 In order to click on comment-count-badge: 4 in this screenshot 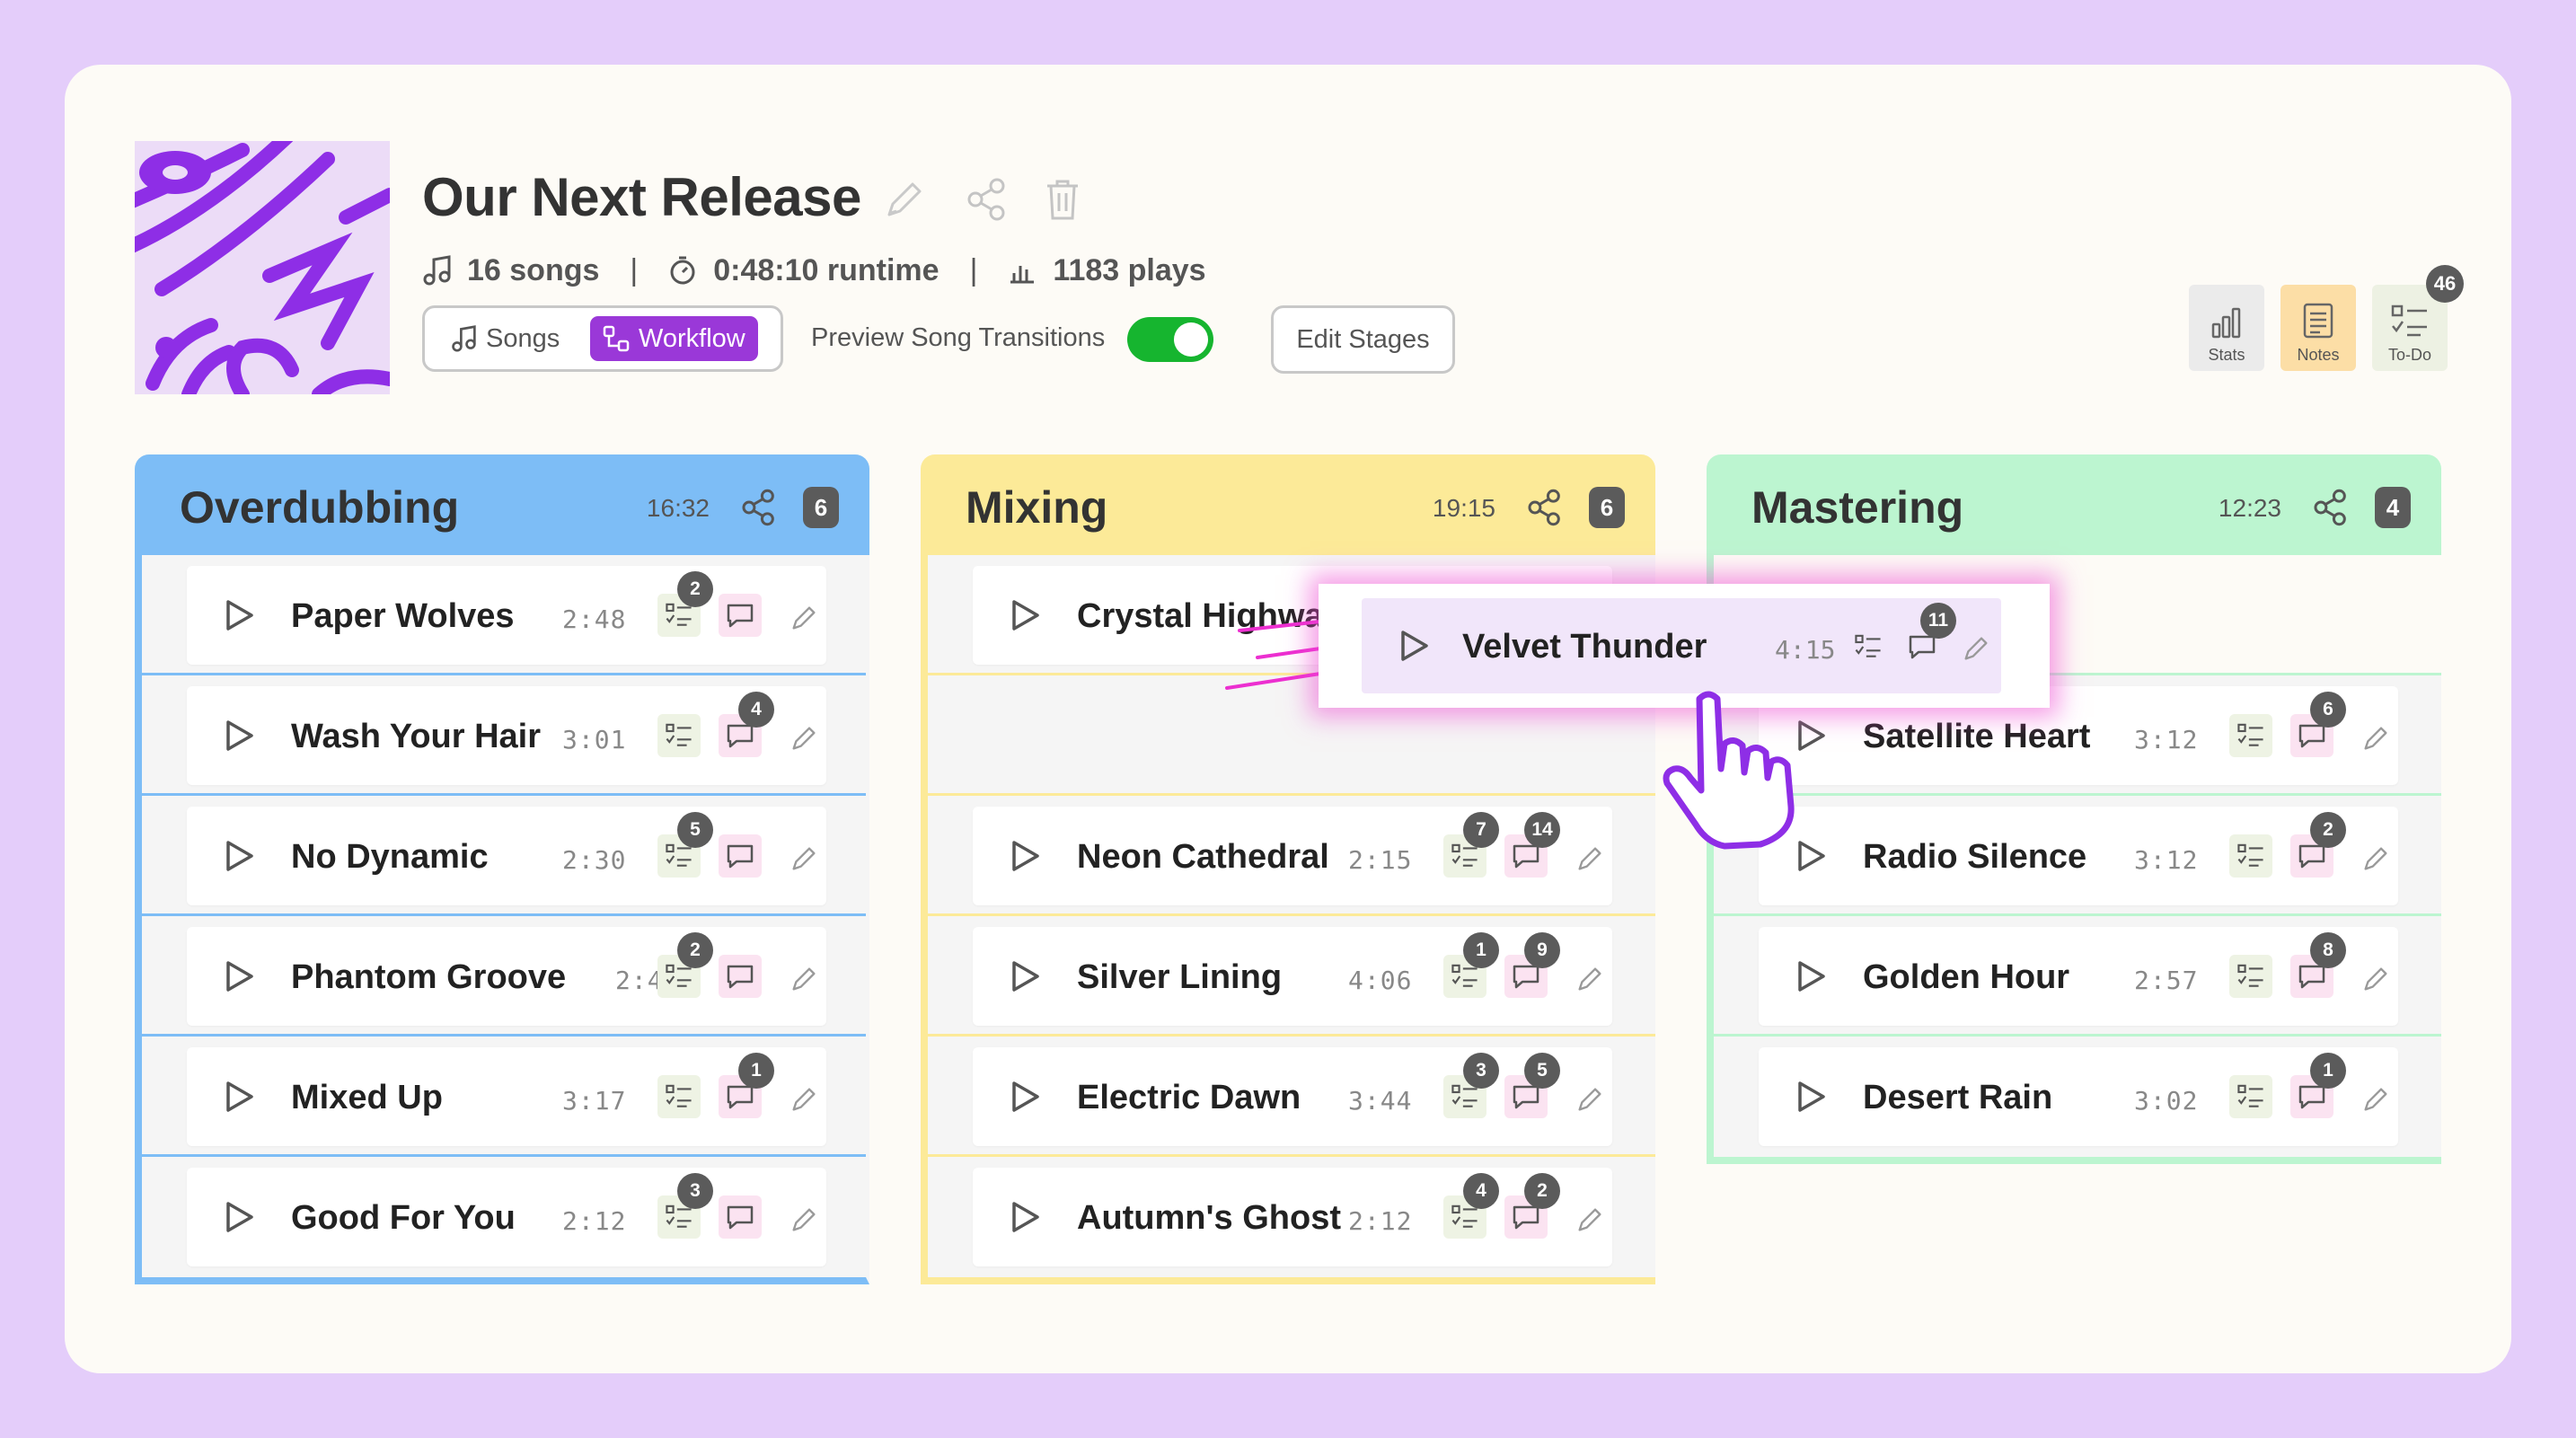, I will do `click(756, 710)`.